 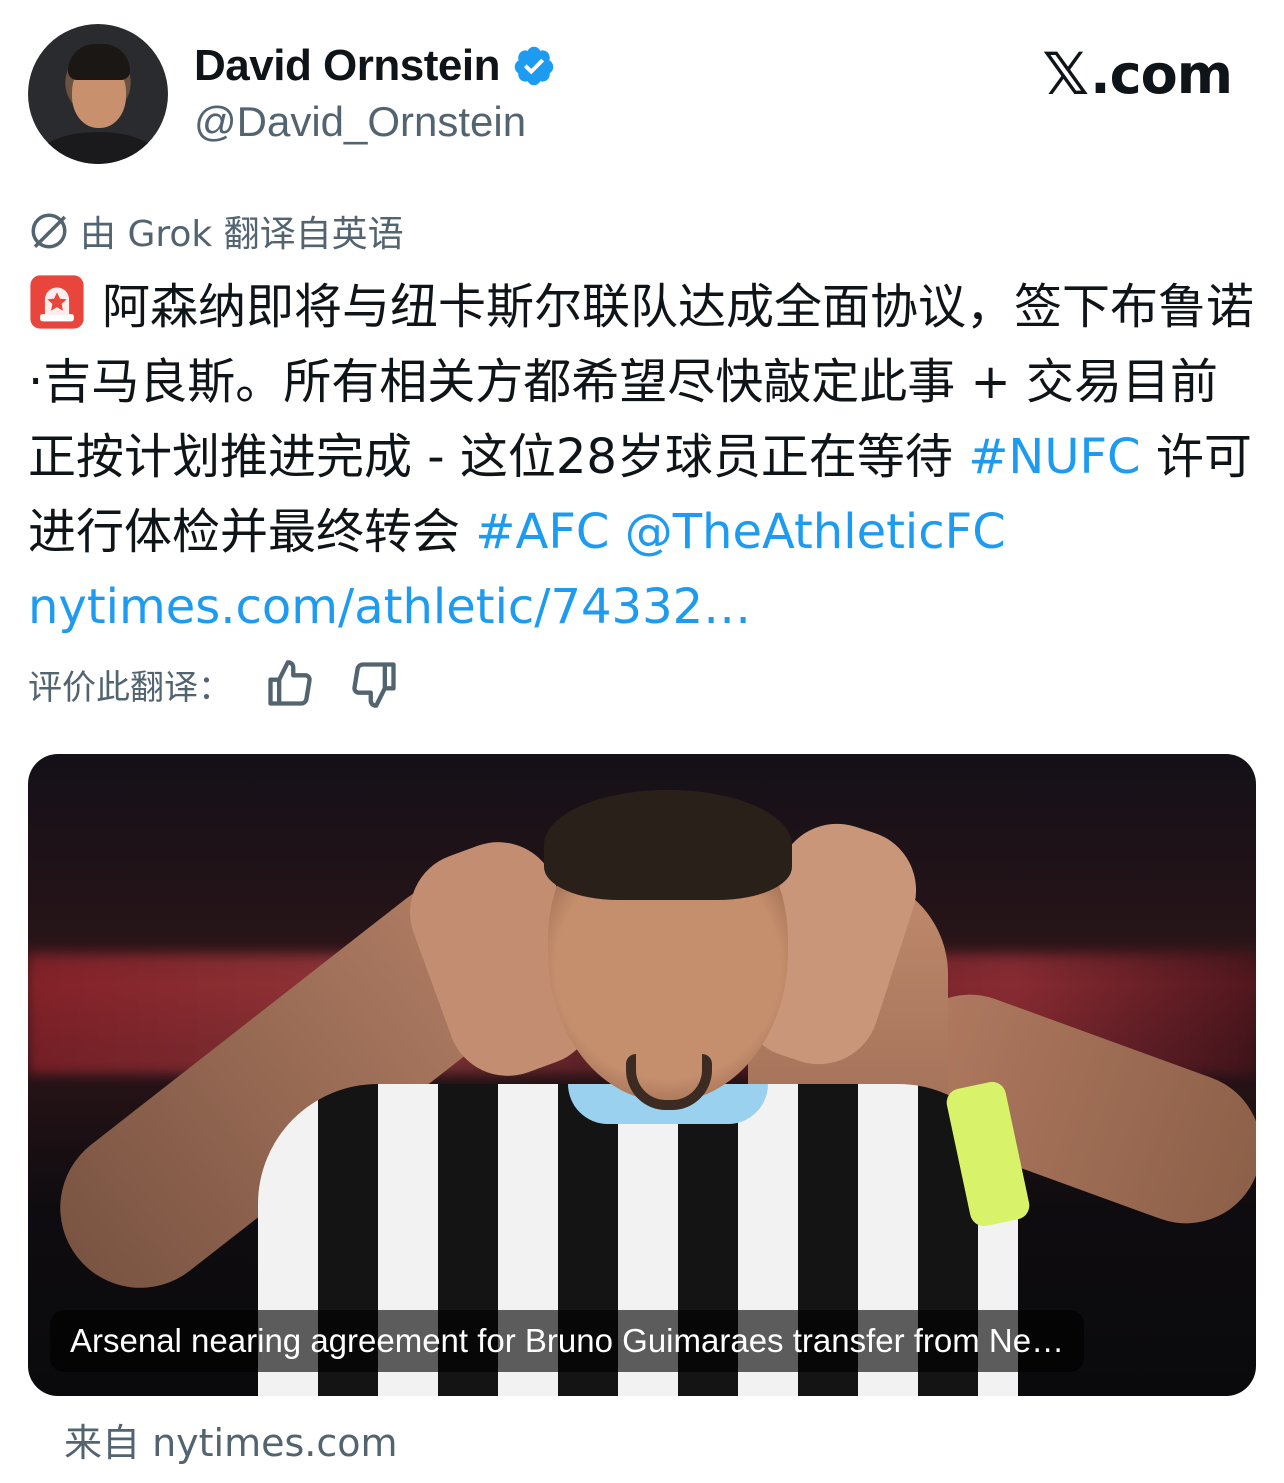 I want to click on author-name-row: David Ornstein, so click(x=375, y=66).